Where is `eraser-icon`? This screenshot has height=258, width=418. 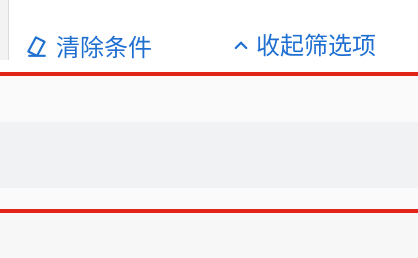
eraser-icon is located at coordinates (40, 48).